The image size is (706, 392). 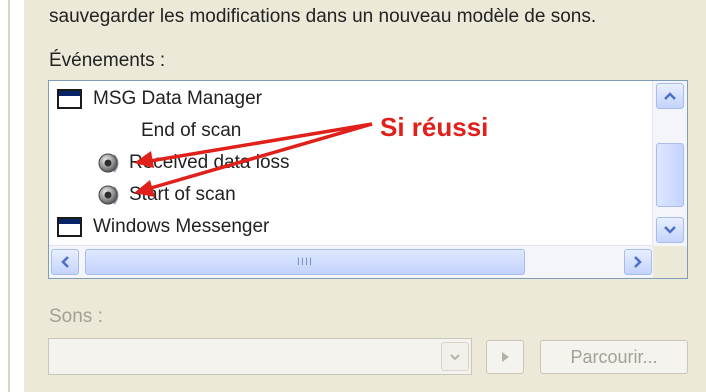 I want to click on scroll-right-button, so click(x=638, y=262).